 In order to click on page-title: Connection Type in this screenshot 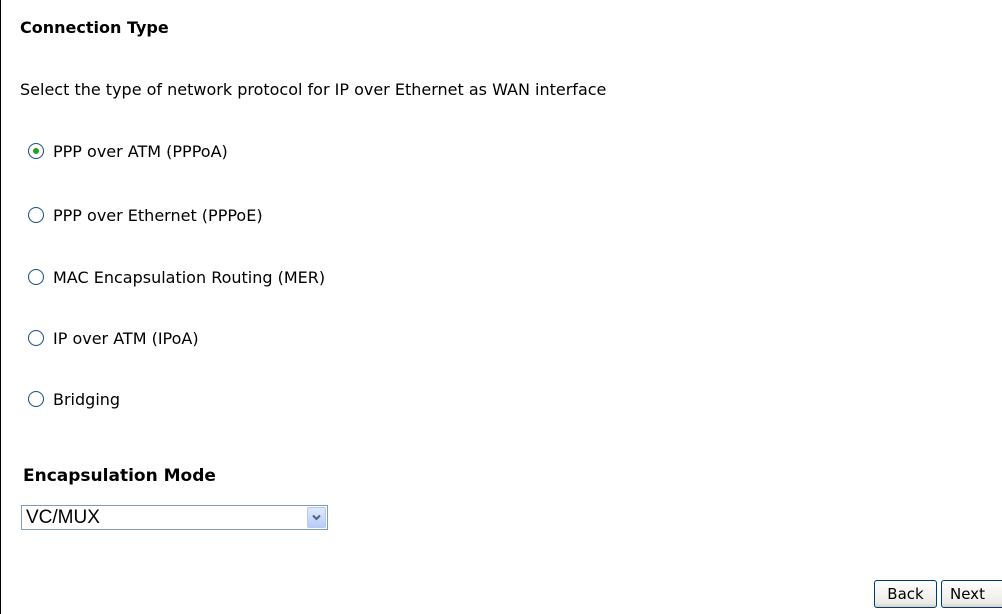, I will do `click(94, 27)`.